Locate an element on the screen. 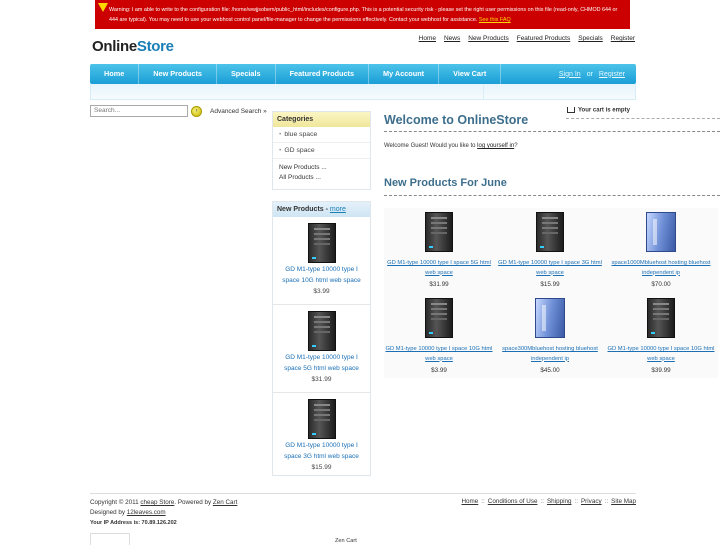 This screenshot has height=545, width=727. warning-icon is located at coordinates (103, 7).